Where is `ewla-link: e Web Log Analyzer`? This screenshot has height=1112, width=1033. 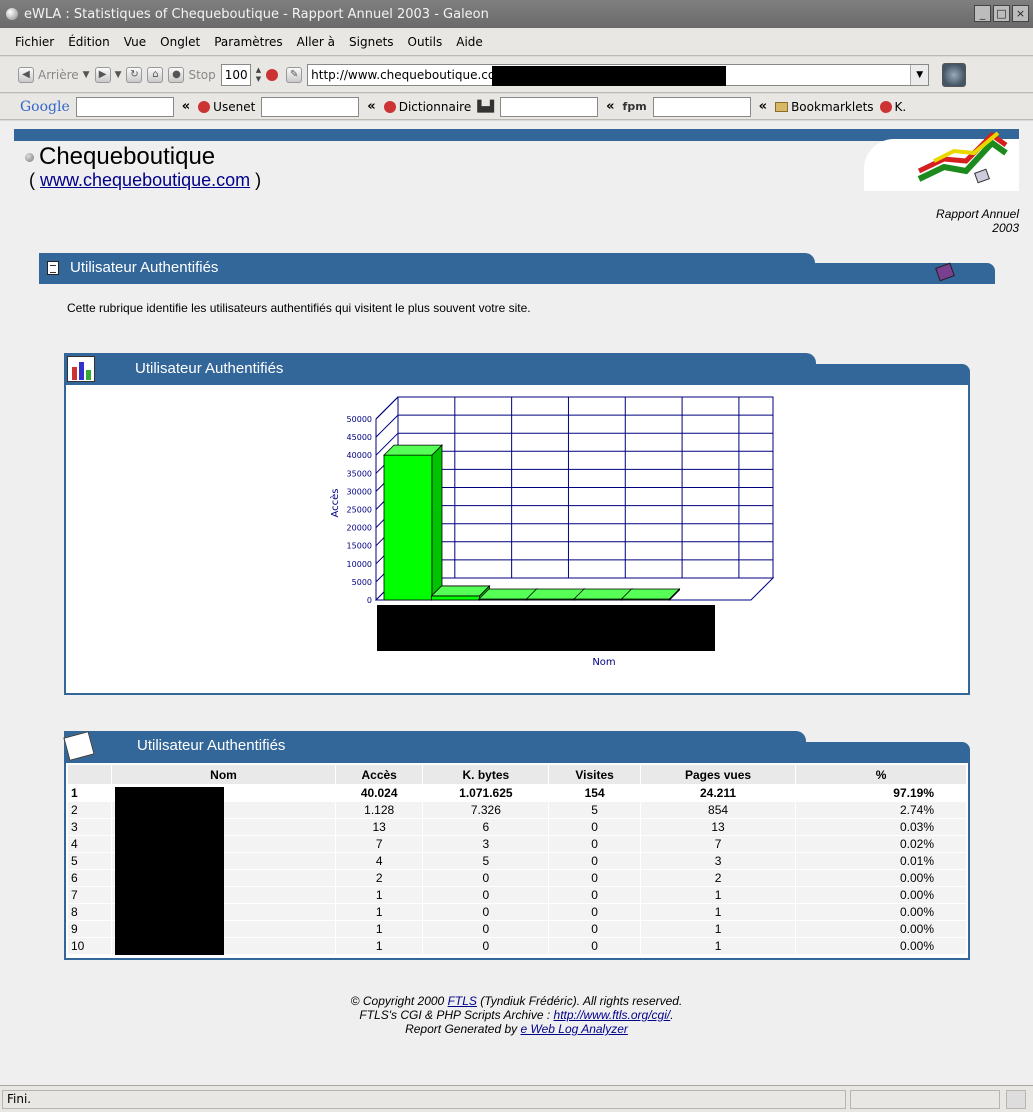 ewla-link: e Web Log Analyzer is located at coordinates (574, 1029).